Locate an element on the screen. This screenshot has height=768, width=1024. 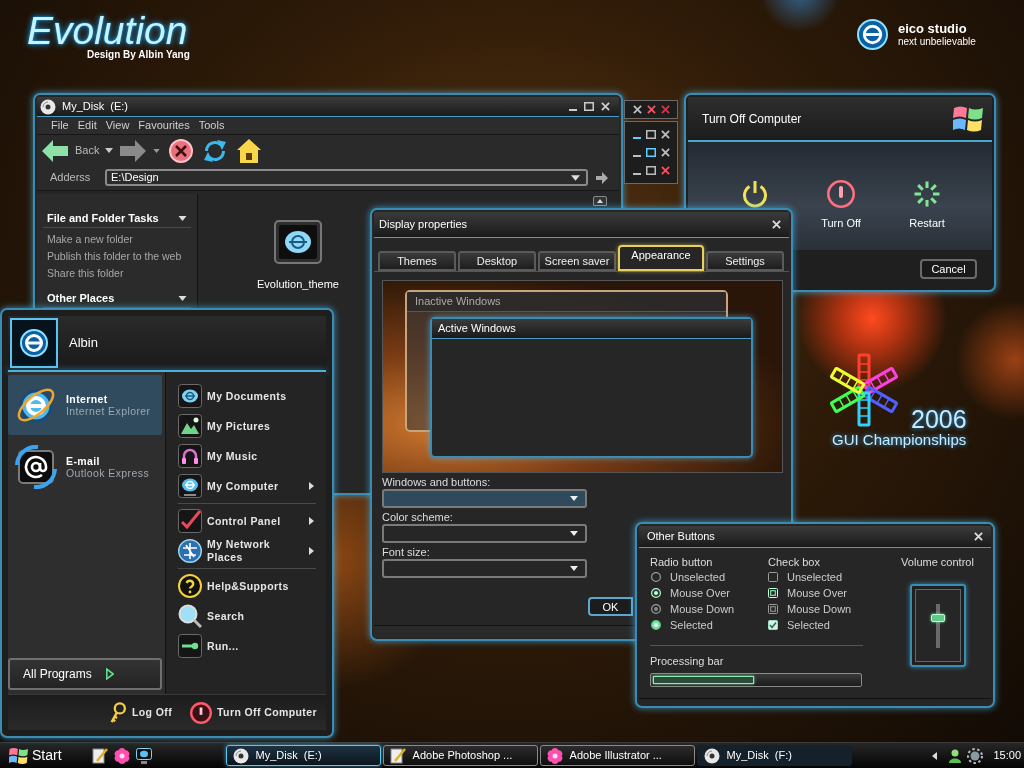
task-link: Make a new folder is located at coordinates (117, 239).